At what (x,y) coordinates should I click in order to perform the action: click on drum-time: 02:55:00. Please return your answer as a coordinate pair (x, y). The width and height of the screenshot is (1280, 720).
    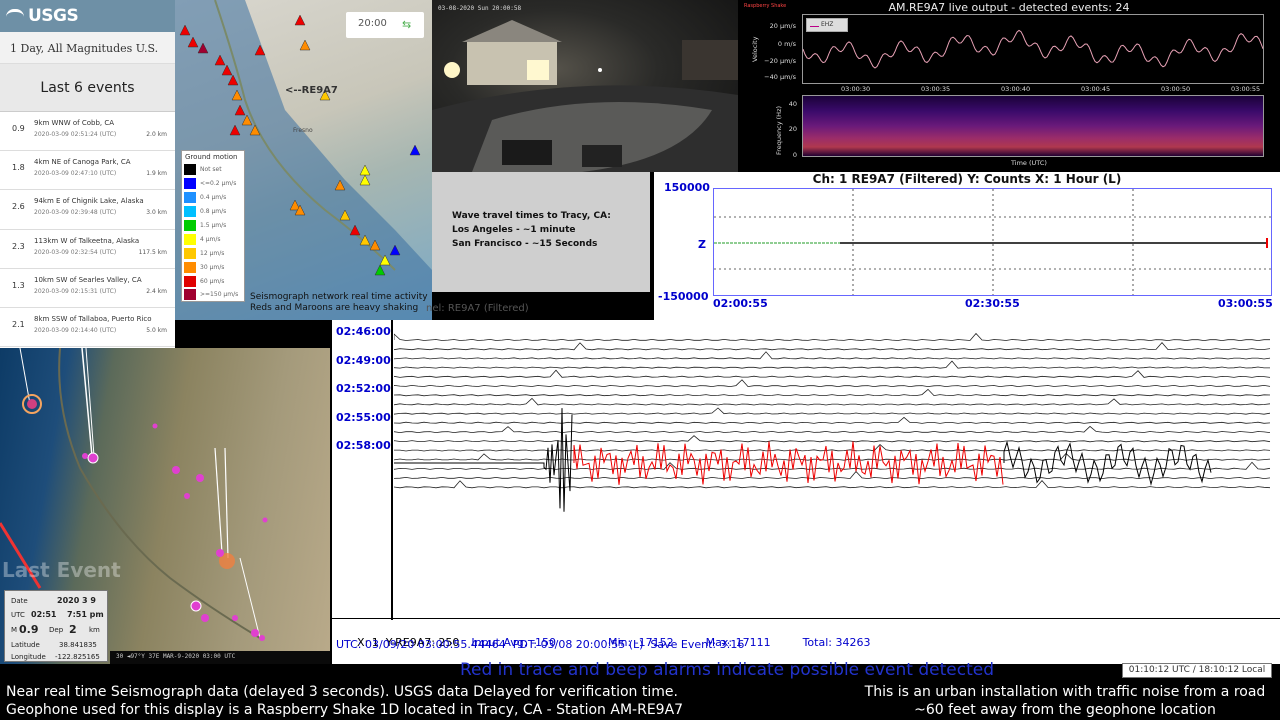
    Looking at the image, I should click on (363, 417).